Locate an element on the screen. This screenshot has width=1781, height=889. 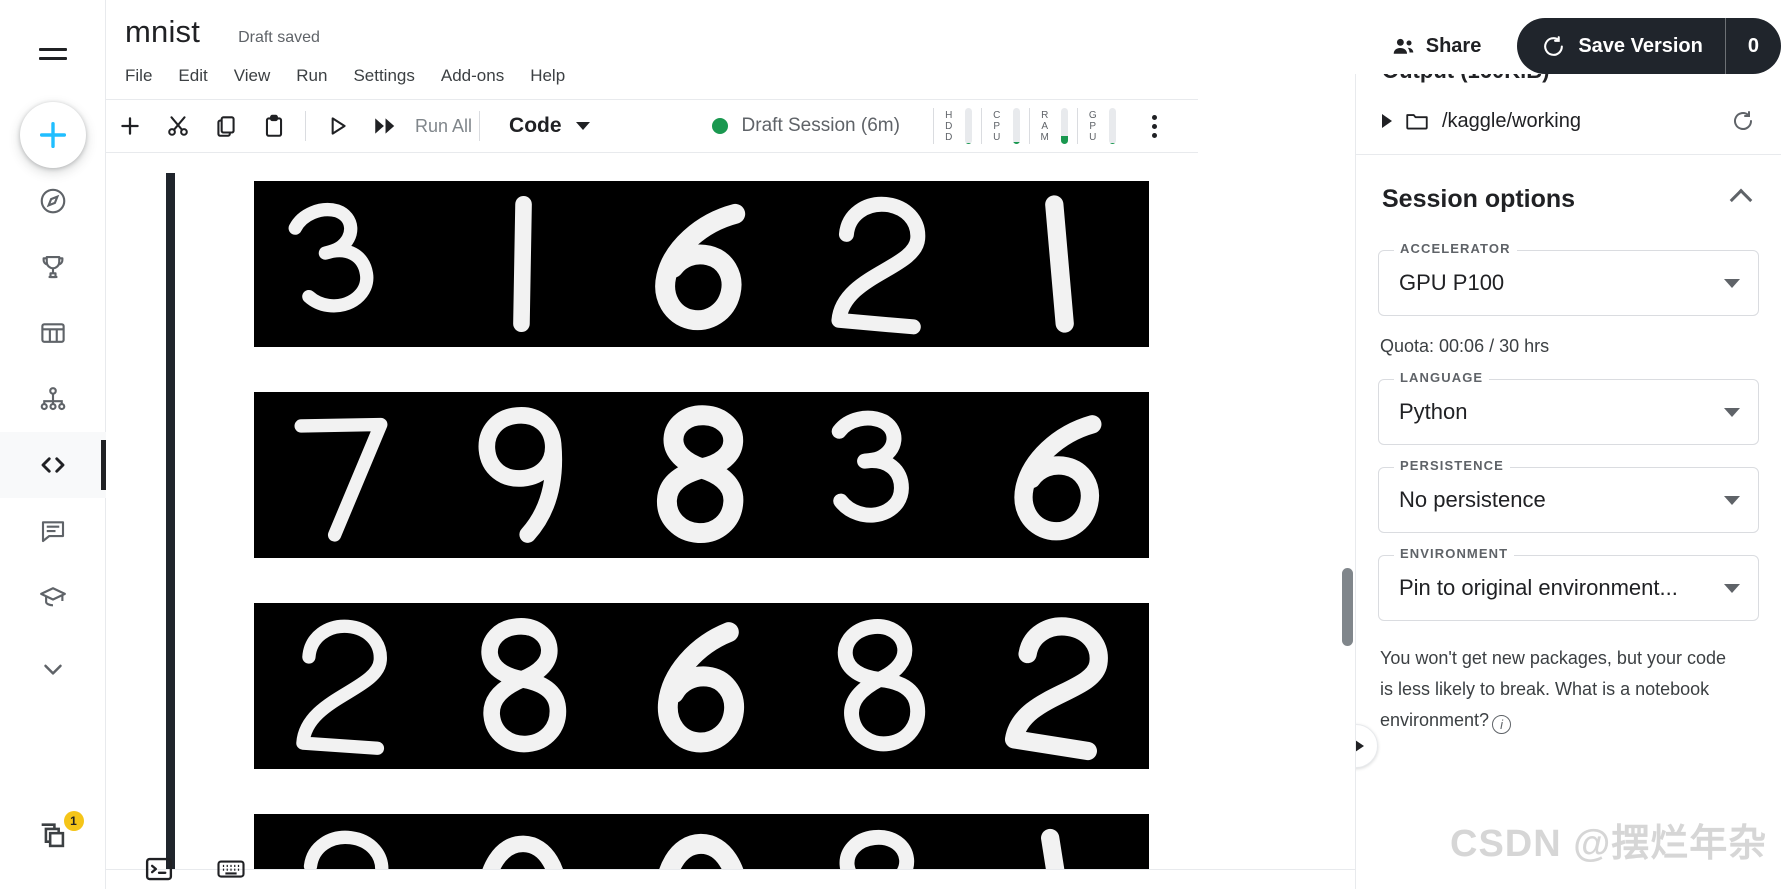
cut-cell-button is located at coordinates (178, 126).